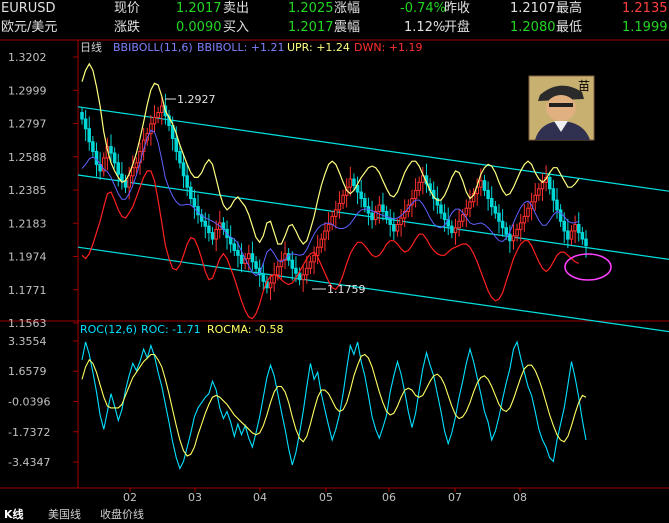  Describe the element at coordinates (27, 371) in the screenshot. I see `roc-tick-label: 1.6579` at that location.